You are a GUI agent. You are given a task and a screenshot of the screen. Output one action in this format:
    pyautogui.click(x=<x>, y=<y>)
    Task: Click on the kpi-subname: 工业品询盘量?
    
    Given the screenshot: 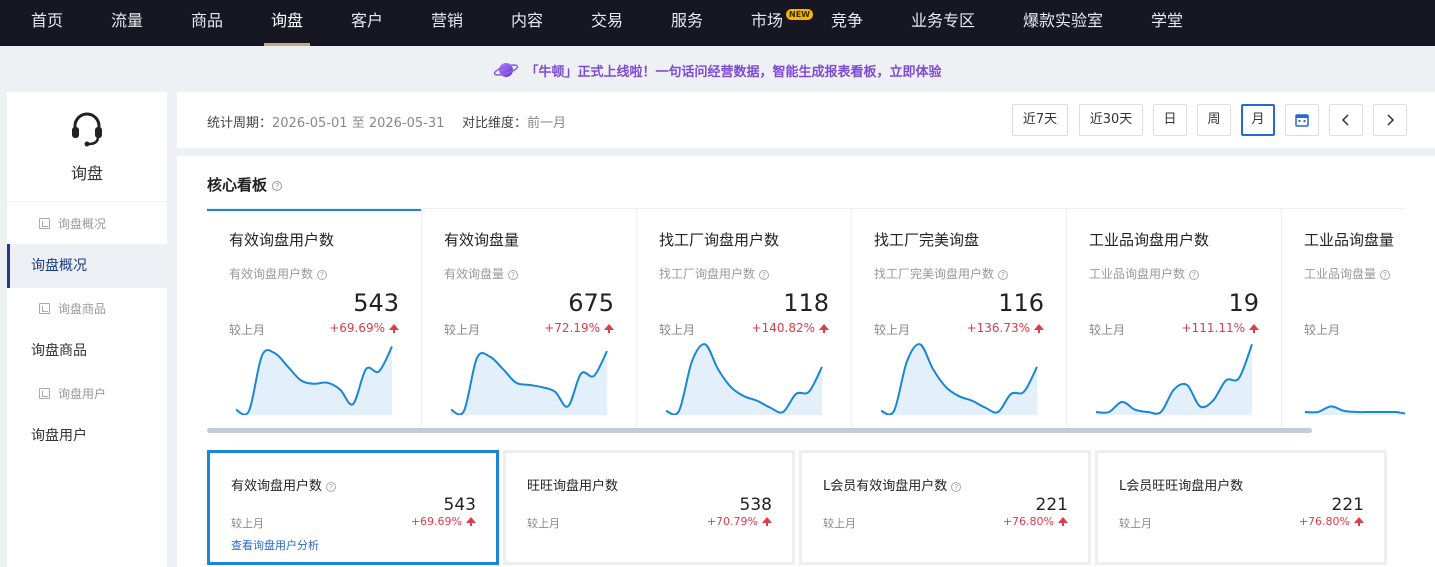 What is the action you would take?
    pyautogui.click(x=1347, y=273)
    